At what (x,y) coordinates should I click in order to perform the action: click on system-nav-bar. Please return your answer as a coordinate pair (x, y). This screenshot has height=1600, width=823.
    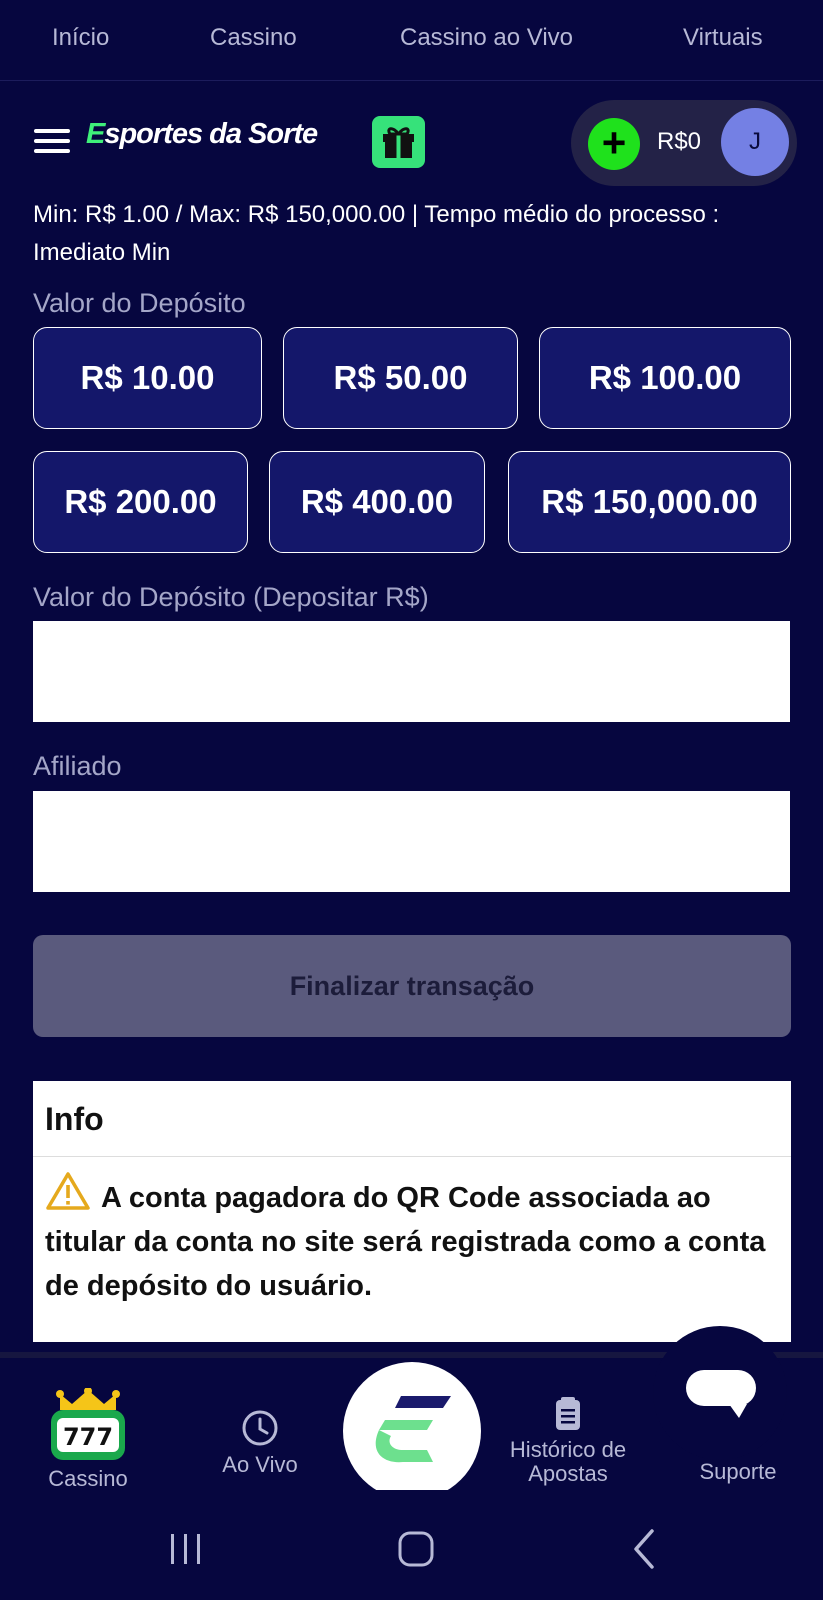
    Looking at the image, I should click on (411, 1545).